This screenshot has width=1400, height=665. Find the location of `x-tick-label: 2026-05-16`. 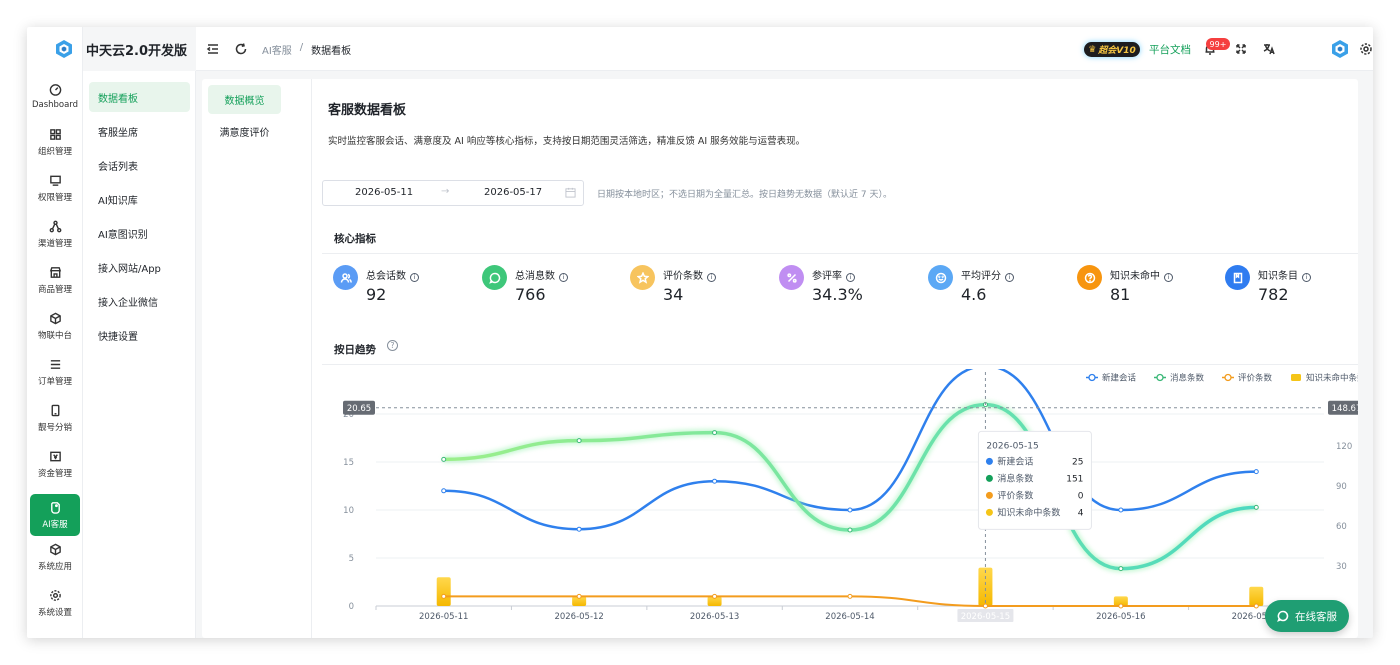

x-tick-label: 2026-05-16 is located at coordinates (1120, 617).